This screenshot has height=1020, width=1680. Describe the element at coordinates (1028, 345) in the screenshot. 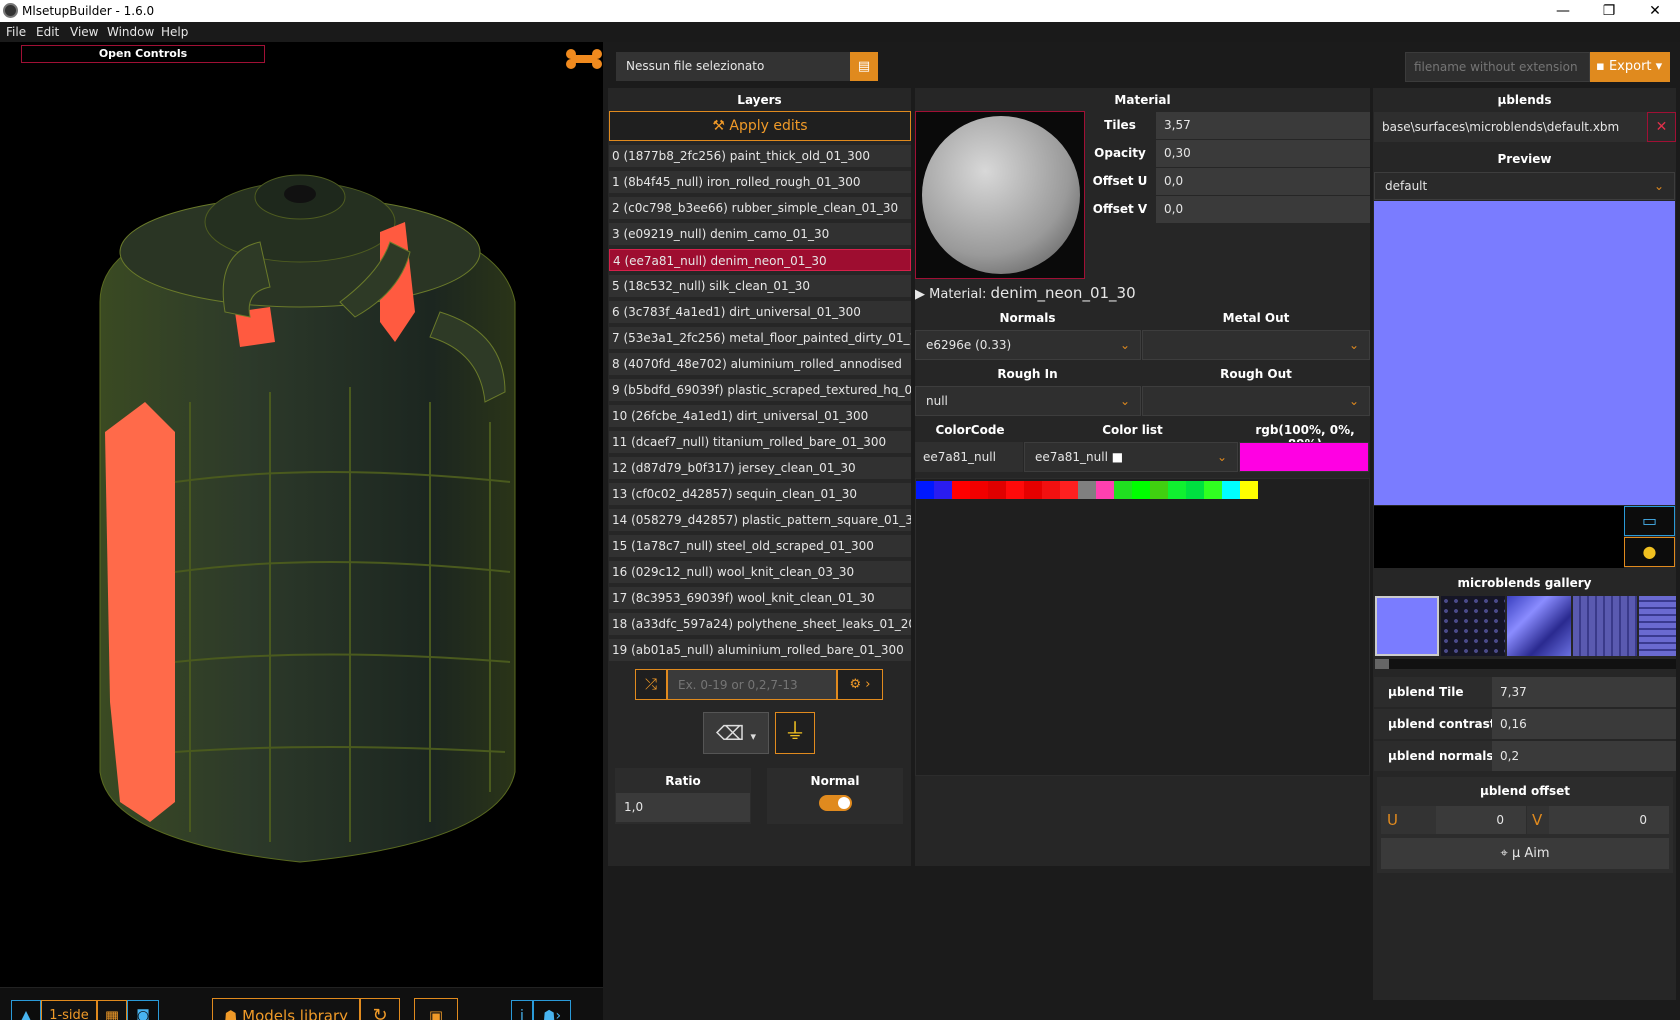

I see `normals-select: e6296e (0.33) ⌄` at that location.